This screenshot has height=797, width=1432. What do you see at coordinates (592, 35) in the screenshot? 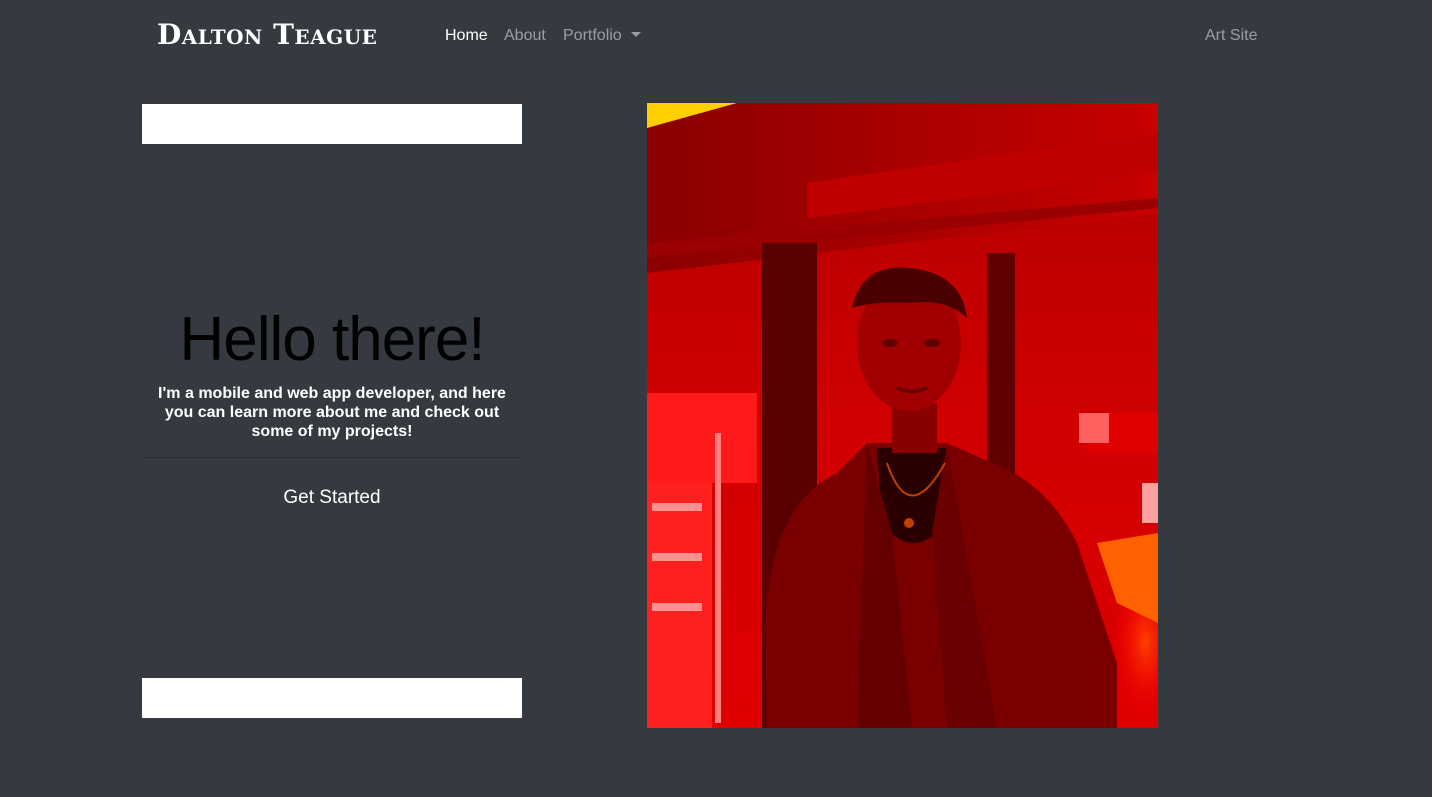
I see `nav-dropdown-portfolio-label: Portfolio` at bounding box center [592, 35].